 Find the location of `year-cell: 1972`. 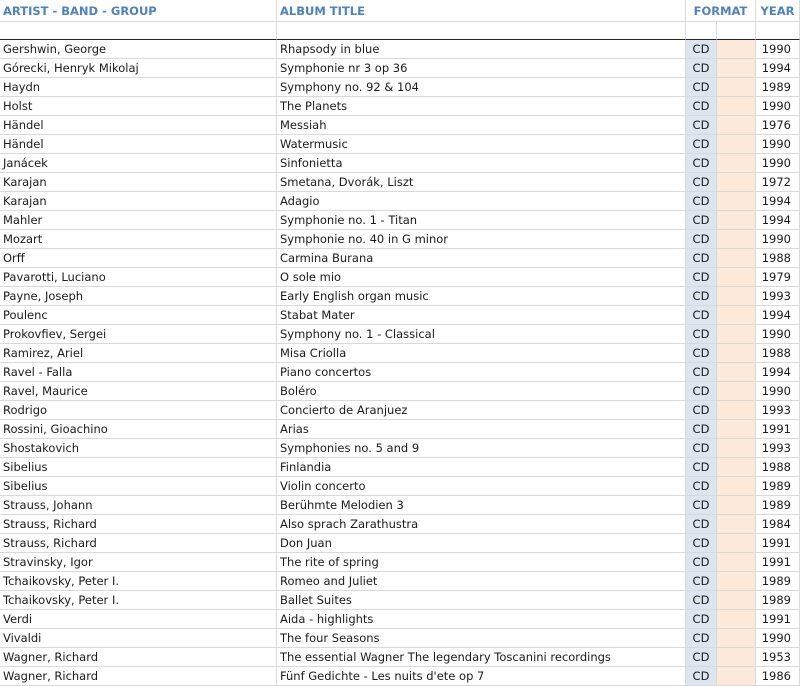

year-cell: 1972 is located at coordinates (778, 182).